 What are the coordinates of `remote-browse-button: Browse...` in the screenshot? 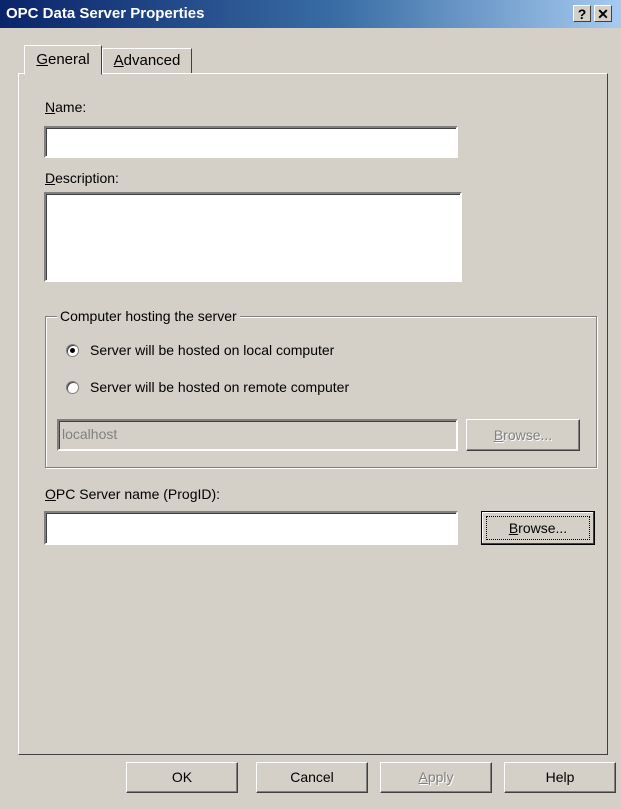 It's located at (523, 435).